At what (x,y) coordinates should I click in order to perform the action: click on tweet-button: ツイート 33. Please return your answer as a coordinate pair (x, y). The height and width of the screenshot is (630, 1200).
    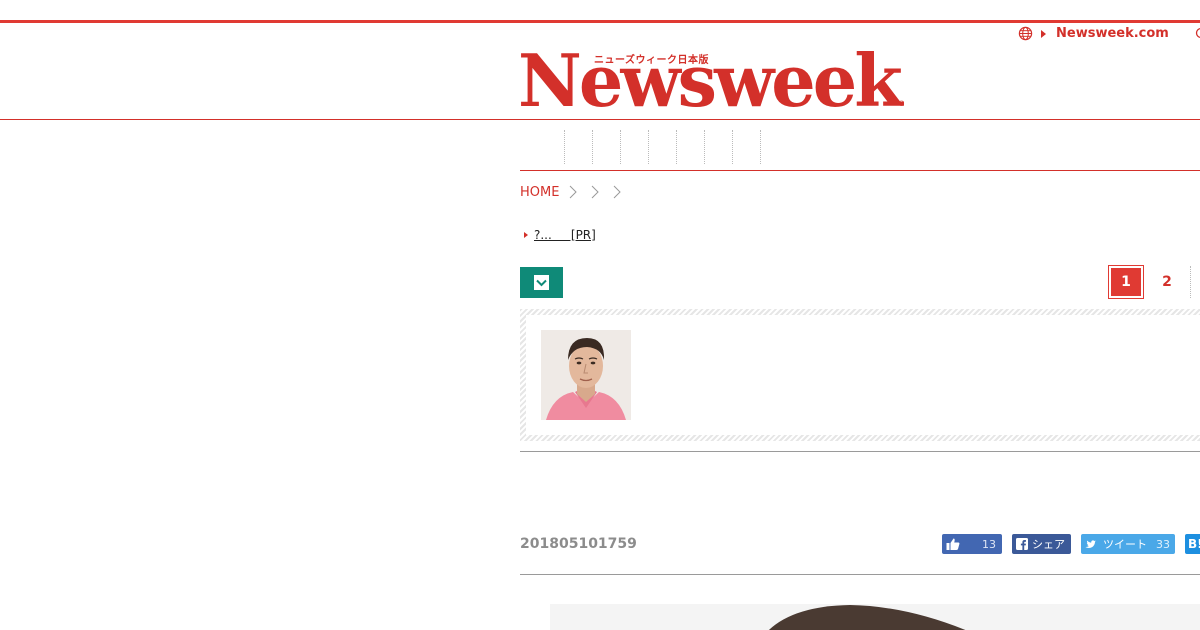
    Looking at the image, I should click on (1128, 544).